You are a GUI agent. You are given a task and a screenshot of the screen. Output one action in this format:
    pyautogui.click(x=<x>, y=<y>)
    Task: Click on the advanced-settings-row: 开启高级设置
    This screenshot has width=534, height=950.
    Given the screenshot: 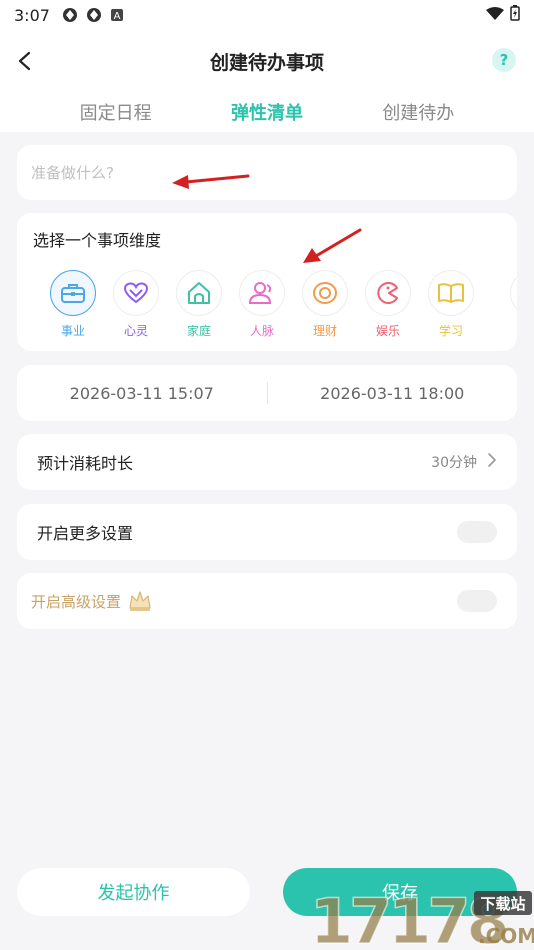 What is the action you would take?
    pyautogui.click(x=267, y=601)
    